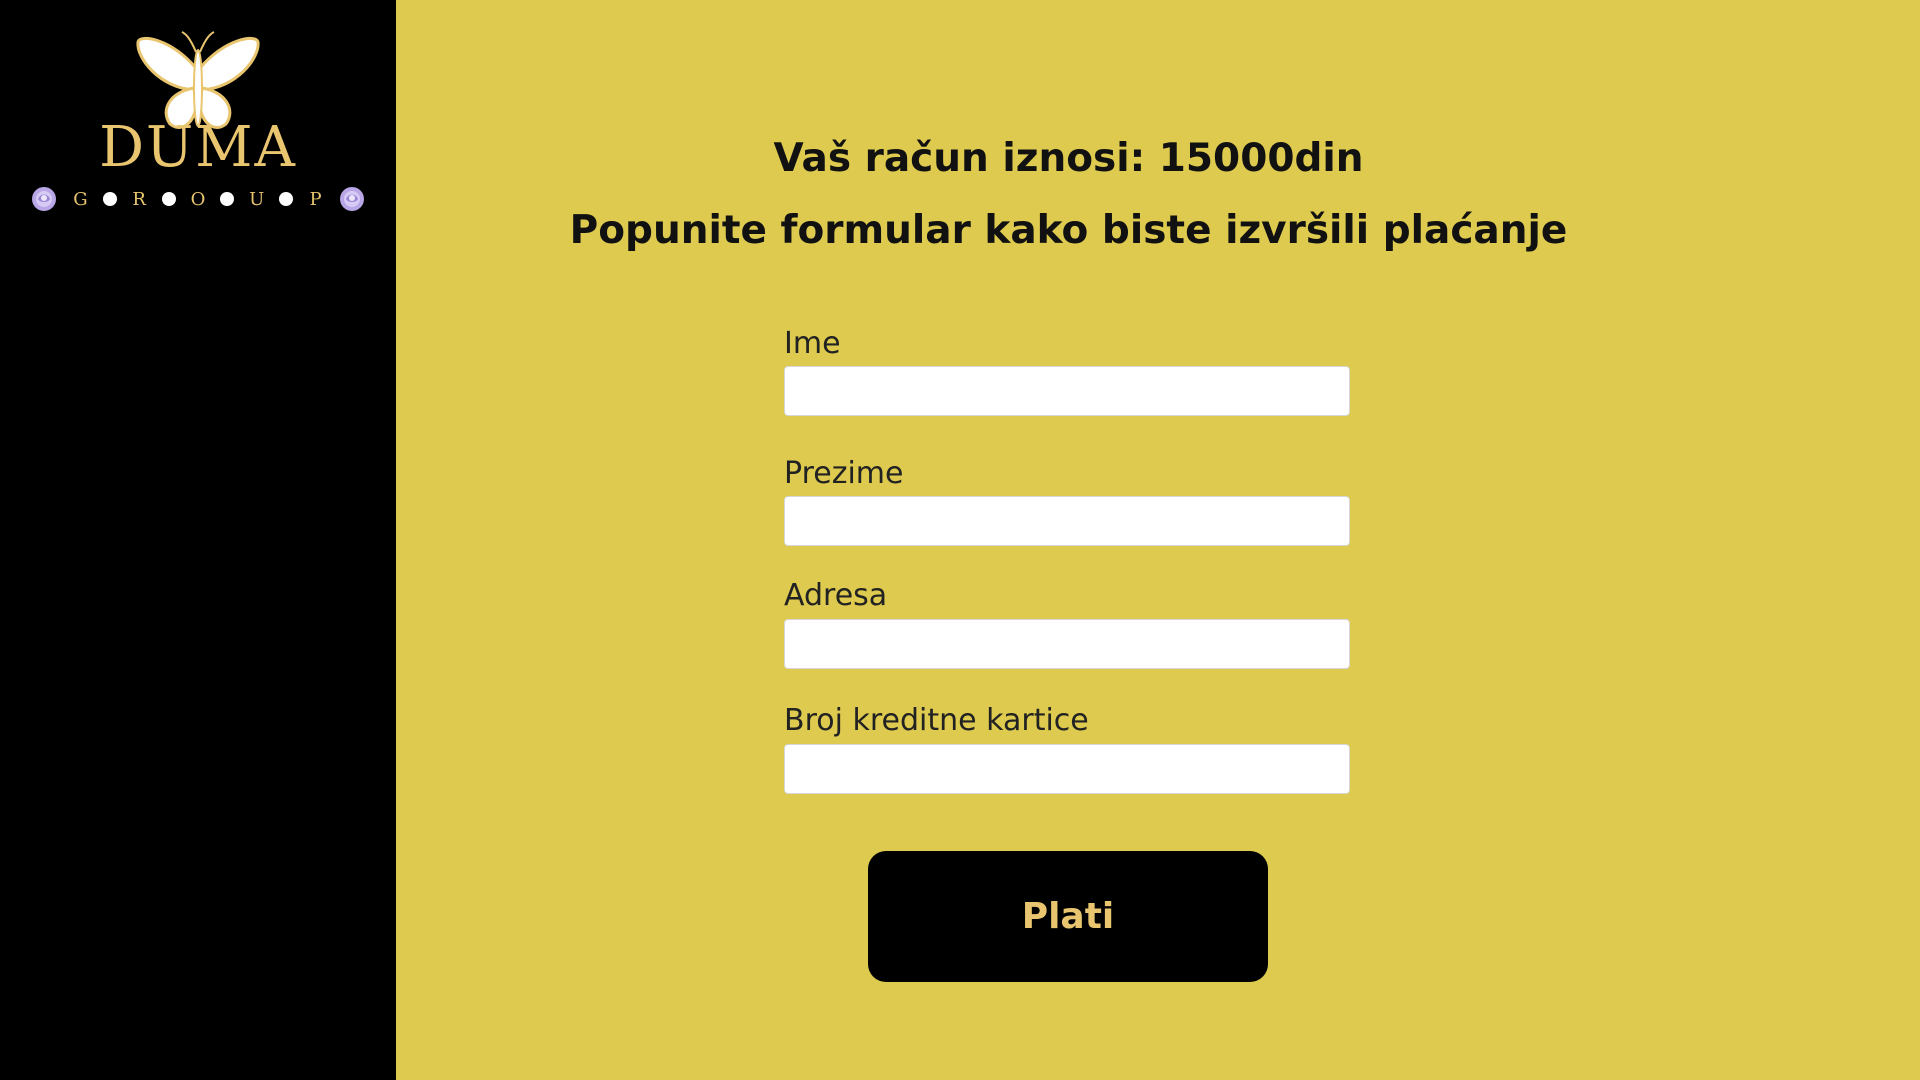  What do you see at coordinates (836, 595) in the screenshot?
I see `address-label: Adresa` at bounding box center [836, 595].